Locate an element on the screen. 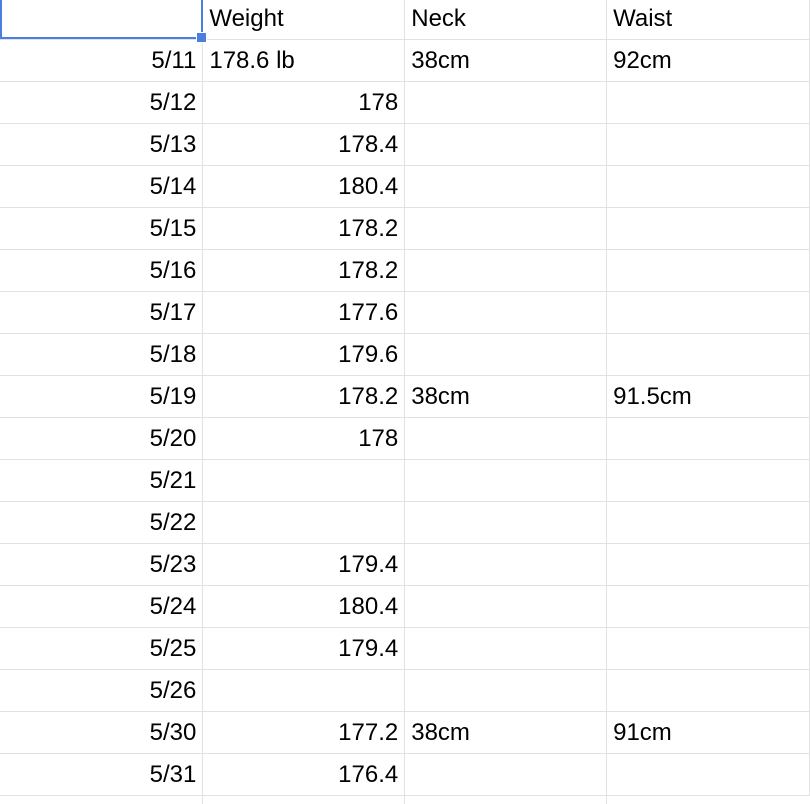  cell-date: 5/23 is located at coordinates (102, 564).